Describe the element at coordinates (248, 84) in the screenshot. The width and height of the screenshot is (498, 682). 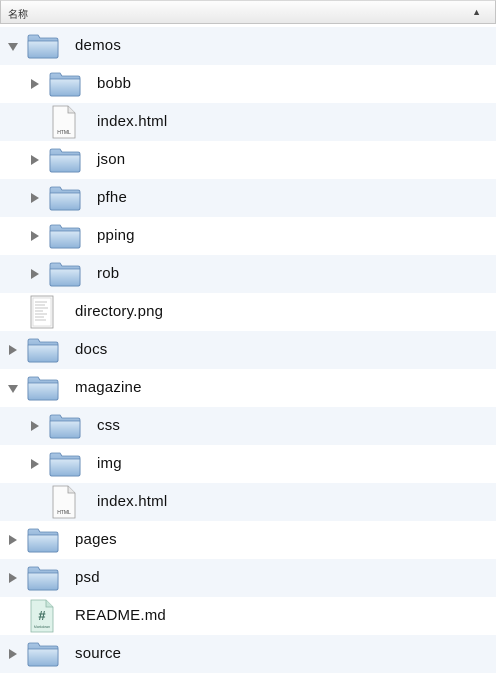
I see `list-item: bobb` at that location.